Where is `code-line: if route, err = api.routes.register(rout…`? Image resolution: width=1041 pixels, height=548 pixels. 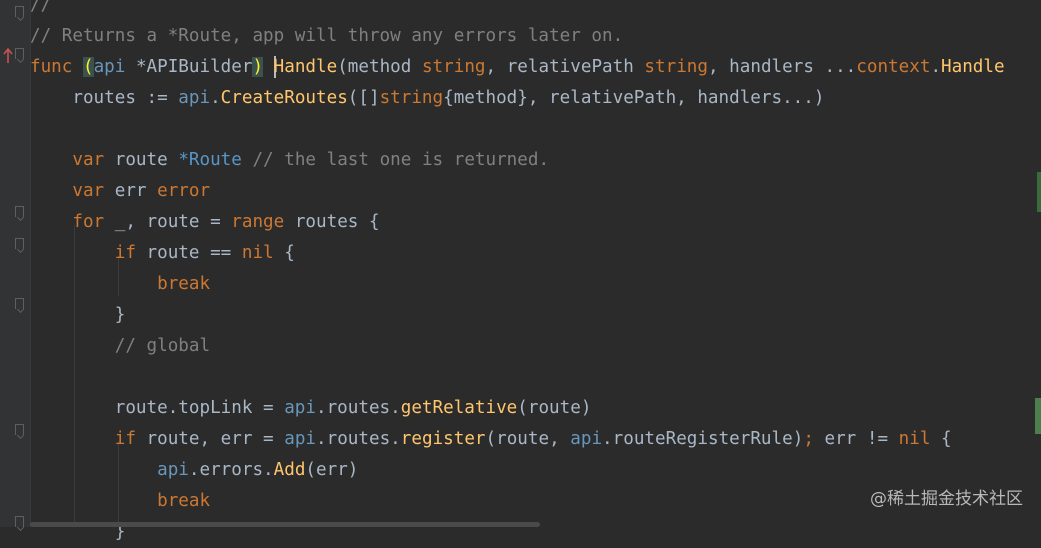 code-line: if route, err = api.routes.register(rout… is located at coordinates (491, 439).